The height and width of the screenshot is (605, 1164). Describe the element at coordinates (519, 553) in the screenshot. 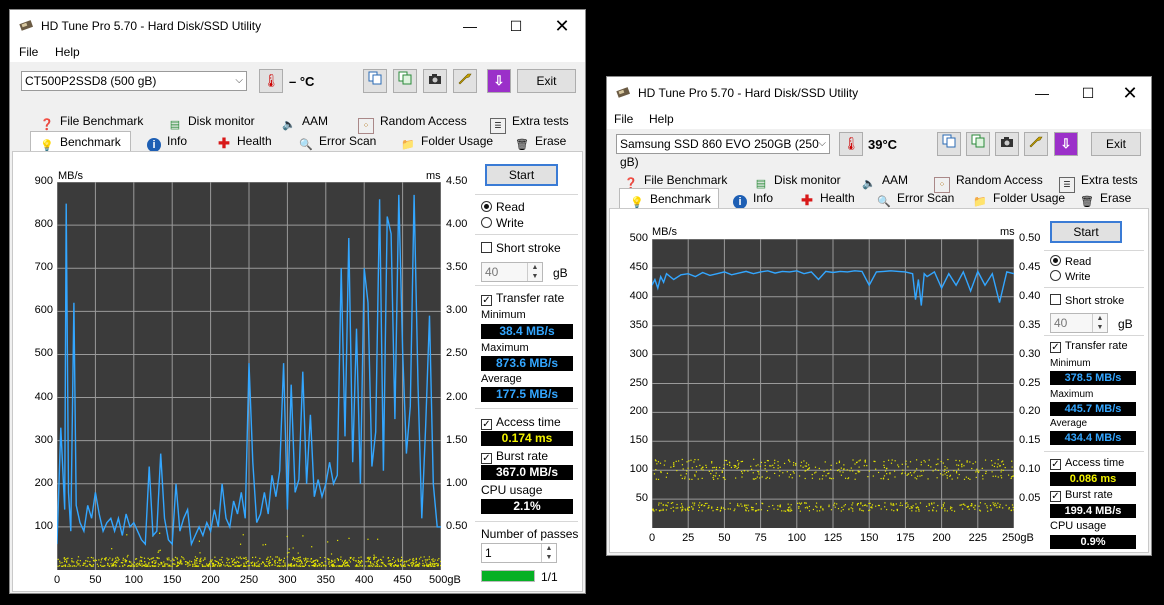

I see `passes-stepper: 1 ▲ ▼` at that location.